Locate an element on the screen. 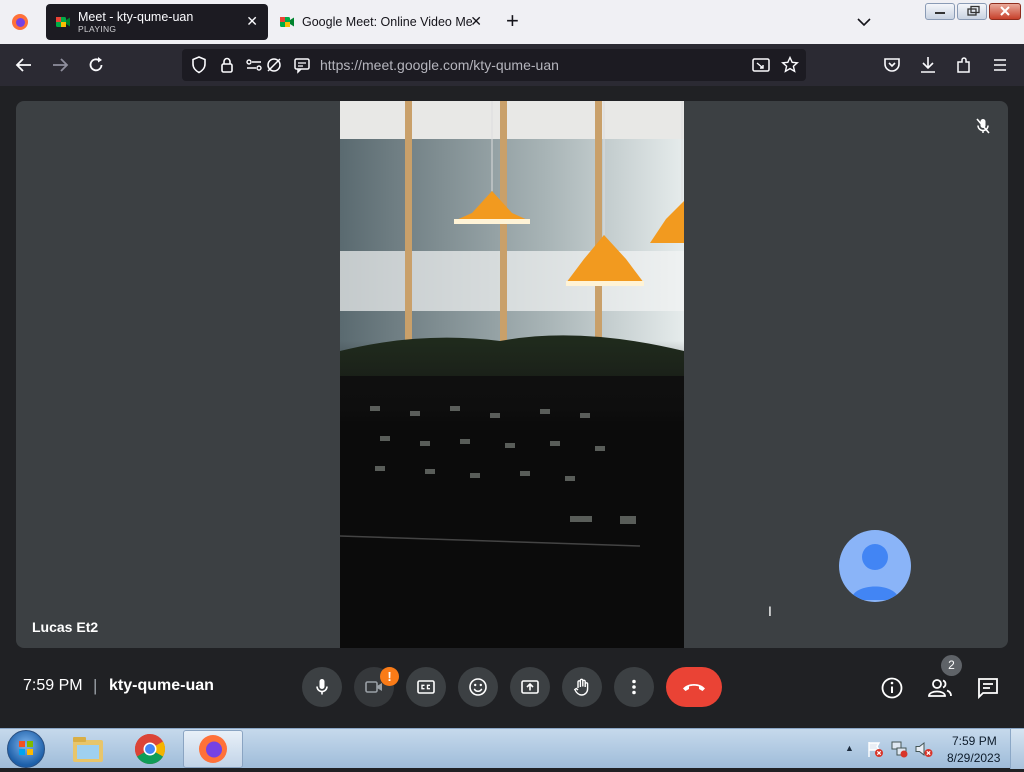  self-view-tile: I is located at coordinates (874, 566).